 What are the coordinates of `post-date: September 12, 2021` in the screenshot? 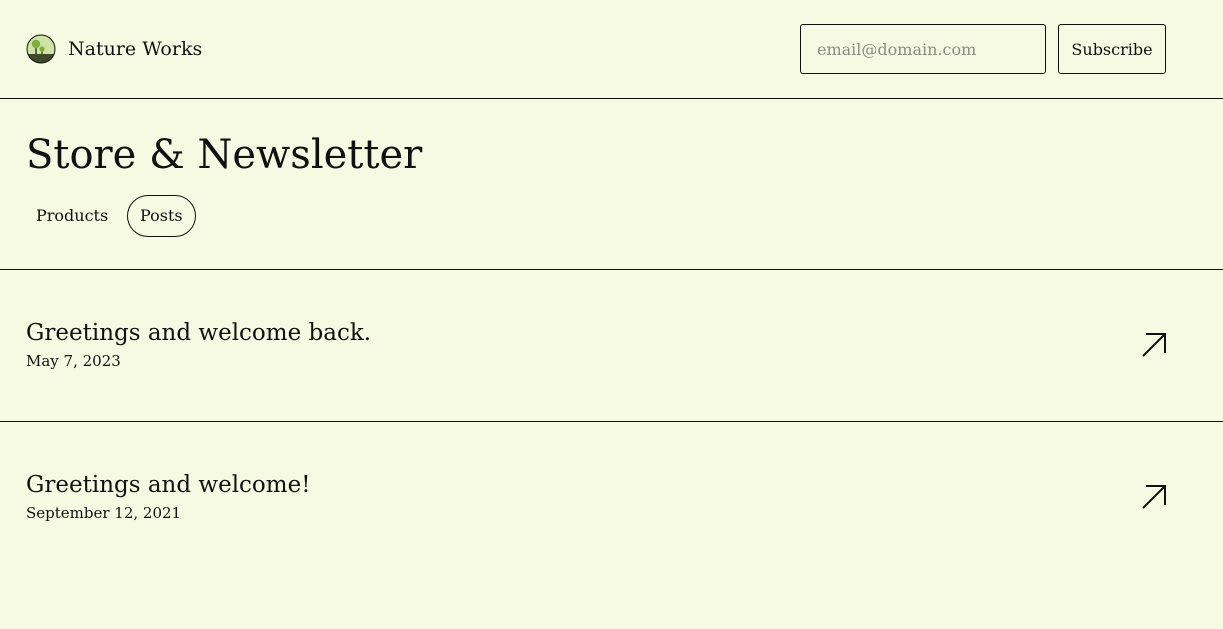 It's located at (104, 513).